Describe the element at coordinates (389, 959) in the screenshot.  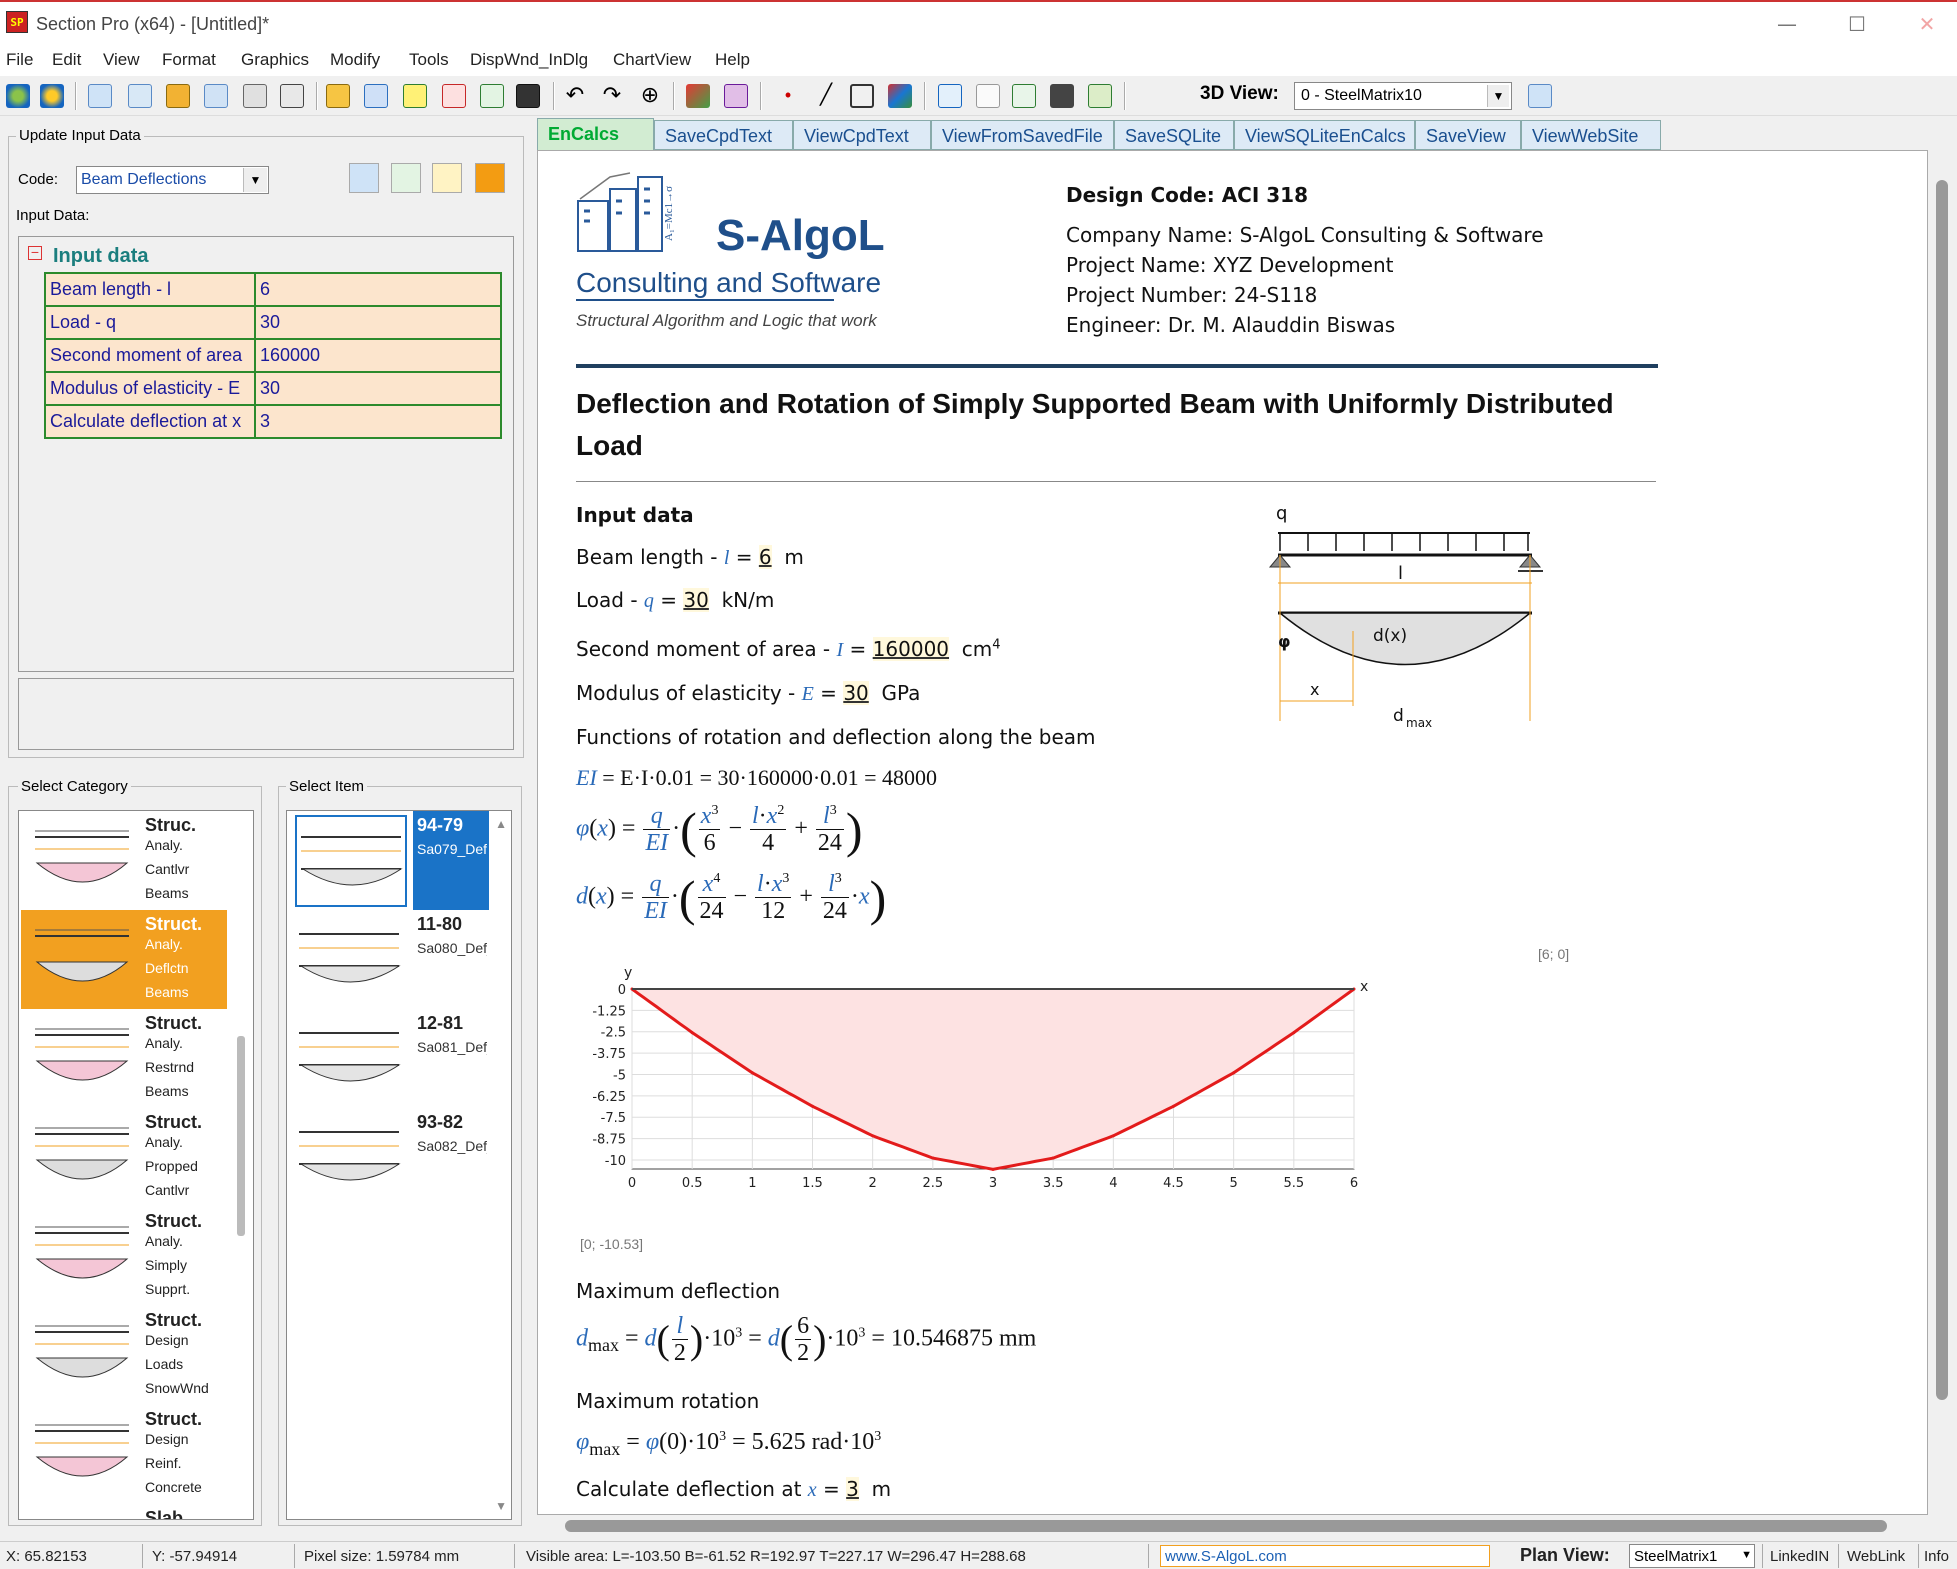
I see `list-item: 11-80 Sa080_Def_` at that location.